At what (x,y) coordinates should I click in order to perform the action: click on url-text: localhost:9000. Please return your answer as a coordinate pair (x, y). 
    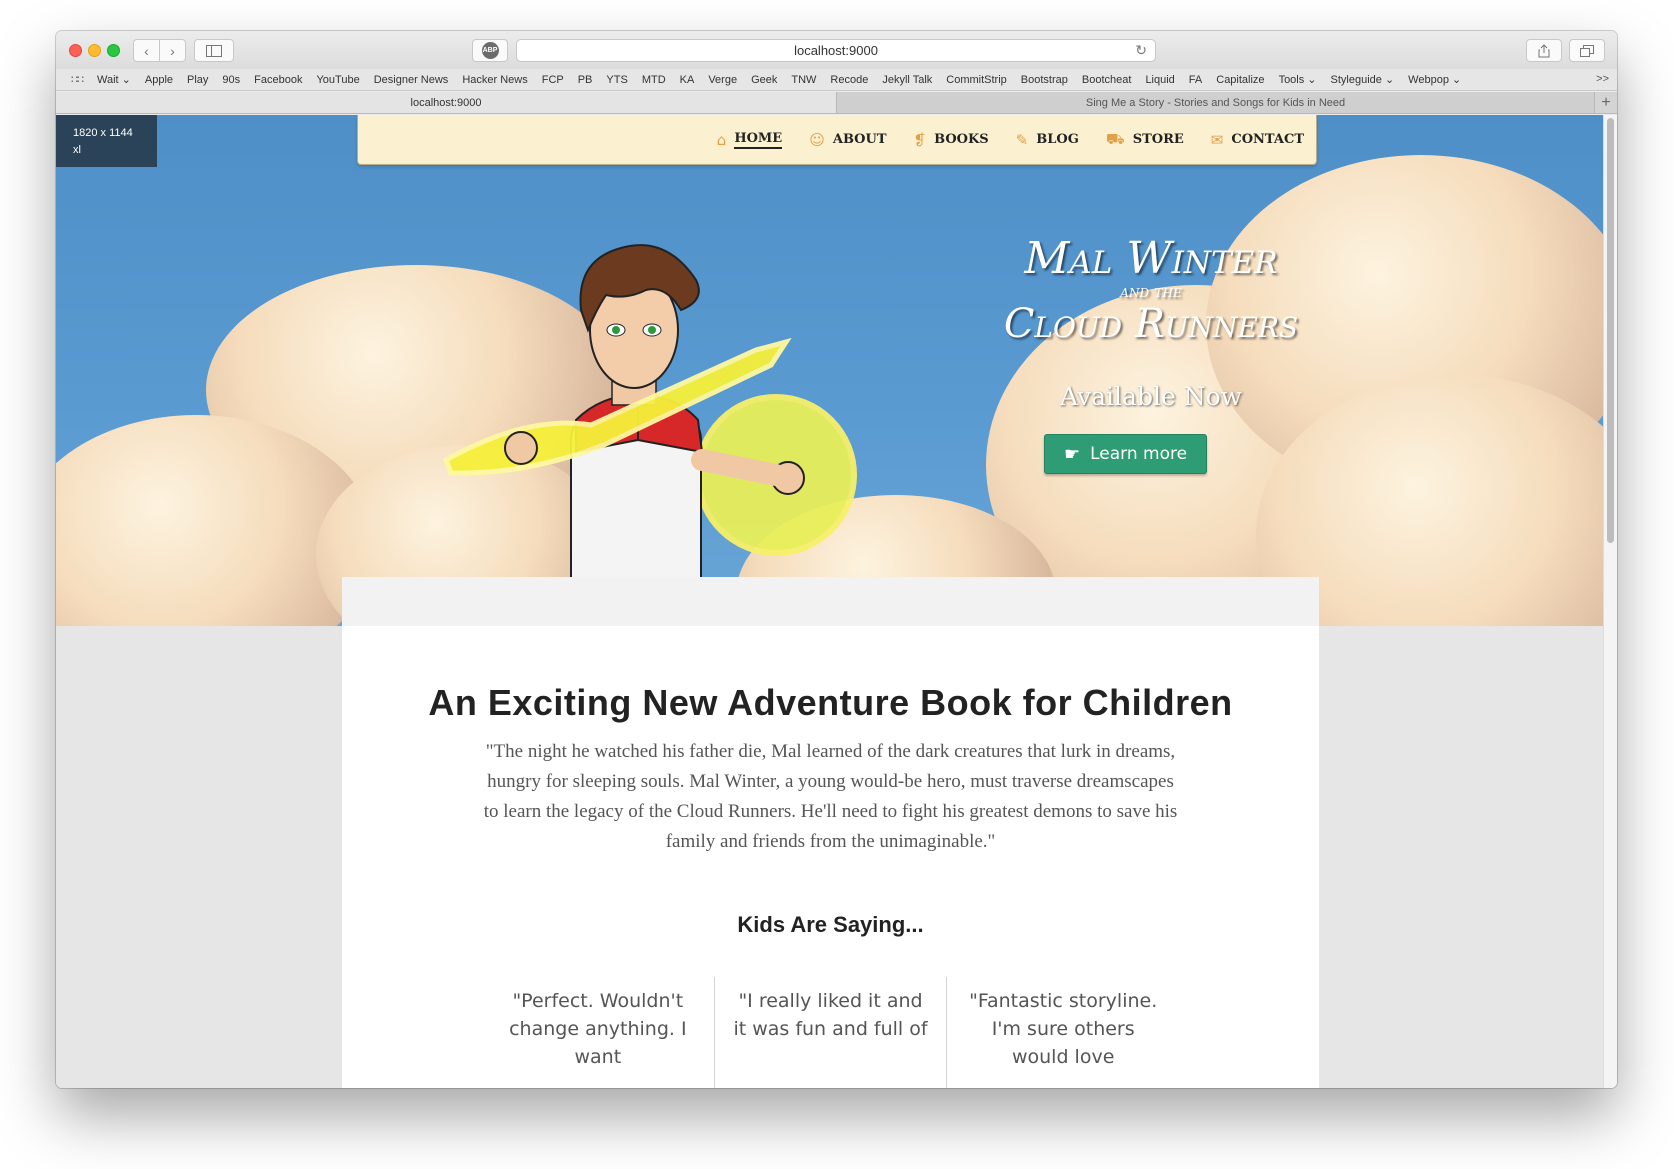
    Looking at the image, I should click on (836, 50).